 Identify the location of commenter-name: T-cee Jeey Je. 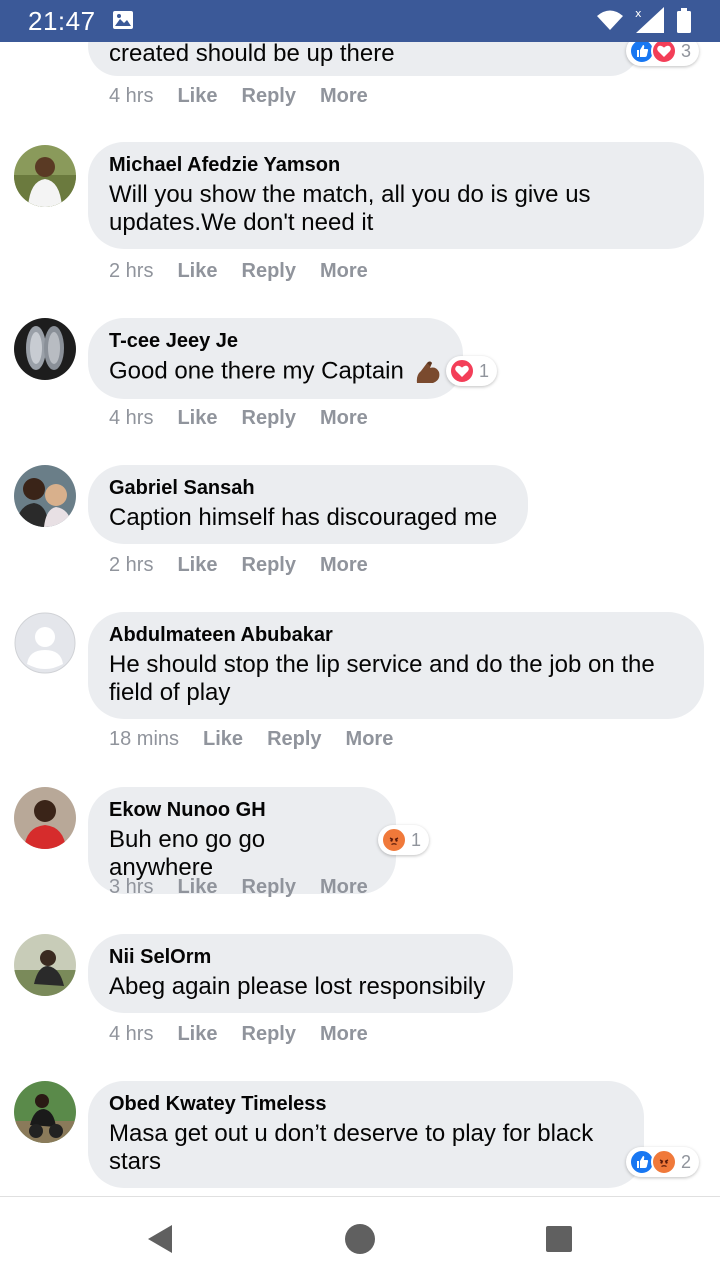
(275, 341).